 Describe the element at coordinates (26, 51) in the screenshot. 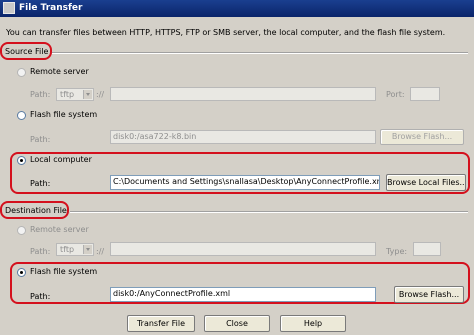

I see `source-label-highlight` at that location.